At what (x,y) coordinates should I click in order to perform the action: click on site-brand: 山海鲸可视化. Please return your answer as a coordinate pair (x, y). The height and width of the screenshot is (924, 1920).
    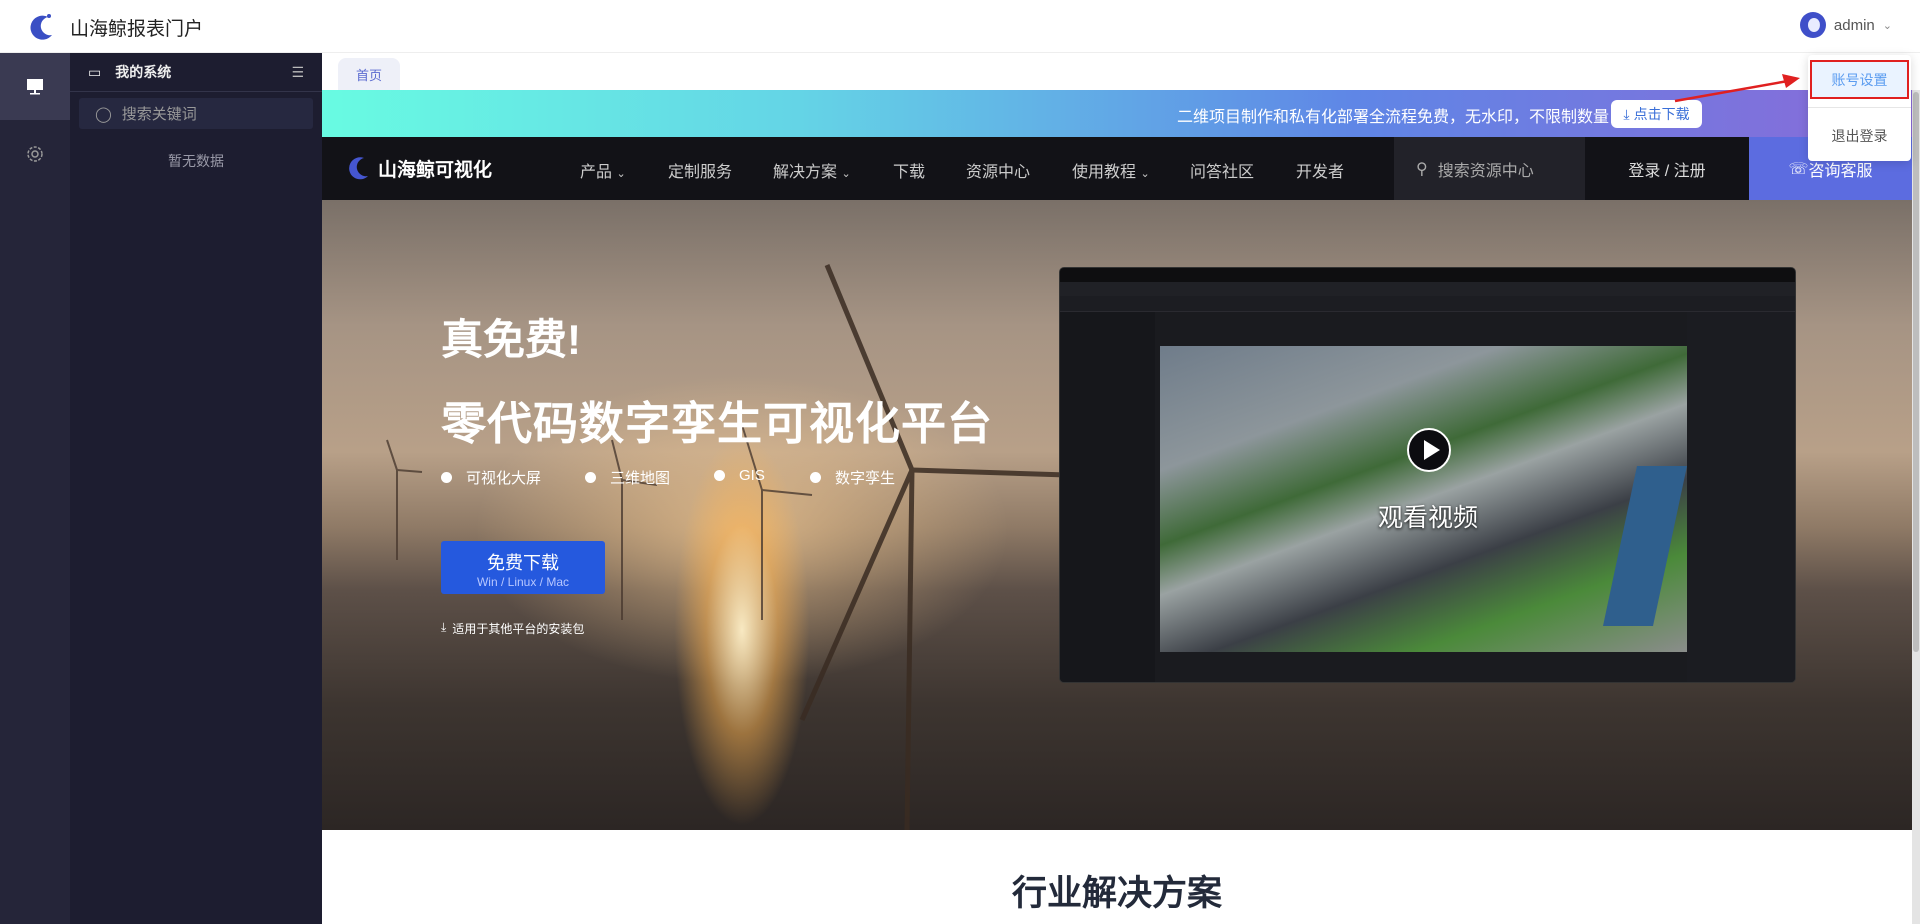
    Looking at the image, I should click on (419, 168).